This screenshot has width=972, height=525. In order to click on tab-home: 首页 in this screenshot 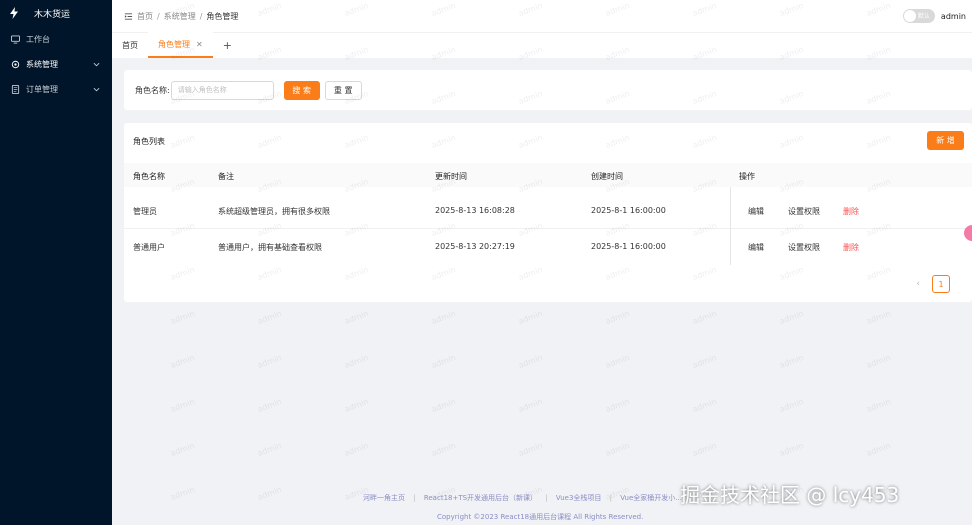, I will do `click(130, 45)`.